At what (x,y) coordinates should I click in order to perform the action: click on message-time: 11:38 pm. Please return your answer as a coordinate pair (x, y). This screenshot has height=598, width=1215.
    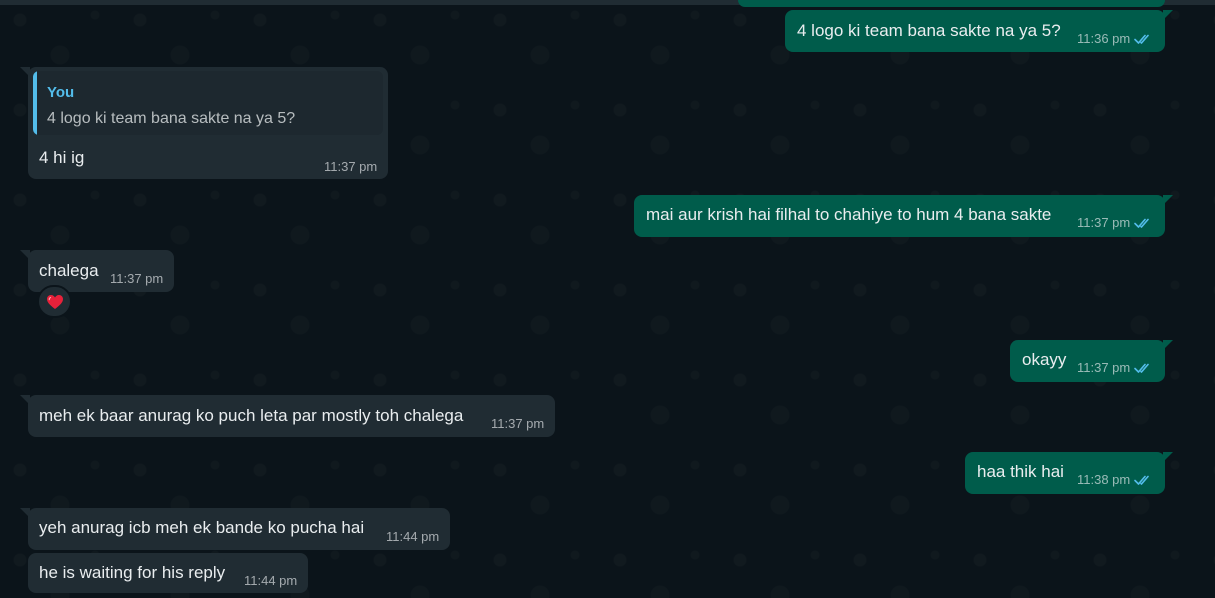
    Looking at the image, I should click on (1104, 479).